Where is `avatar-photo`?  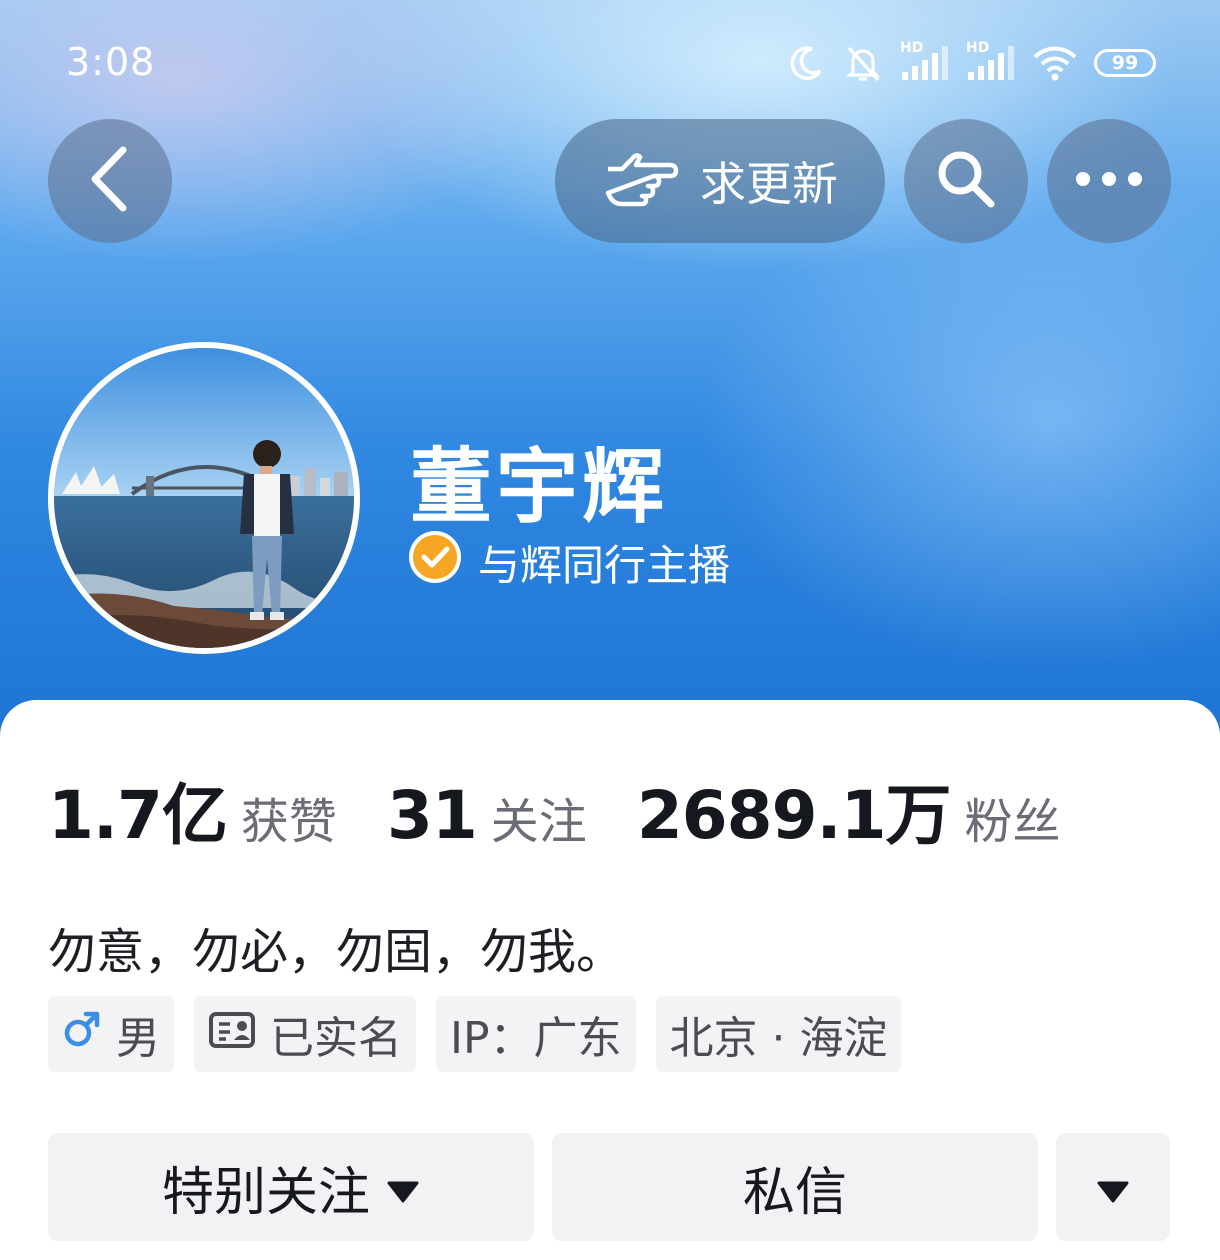 avatar-photo is located at coordinates (204, 498).